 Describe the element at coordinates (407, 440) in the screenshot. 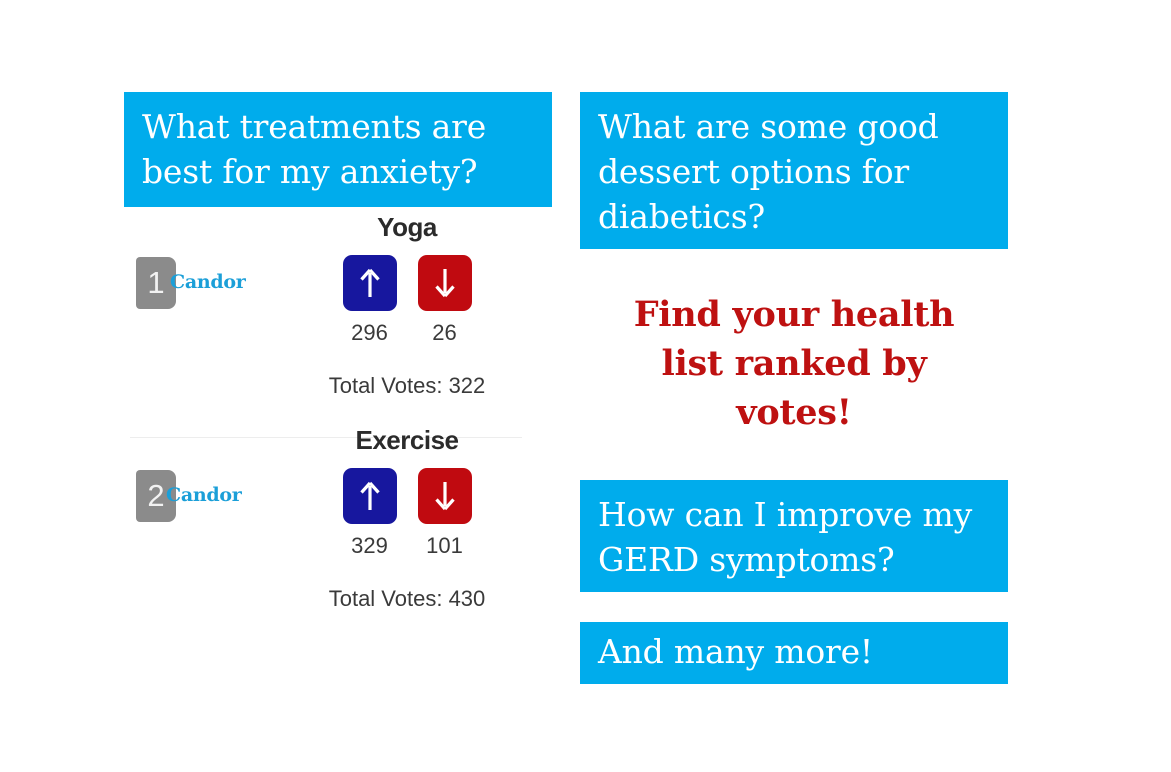

I see `treatment-title: Exercise` at that location.